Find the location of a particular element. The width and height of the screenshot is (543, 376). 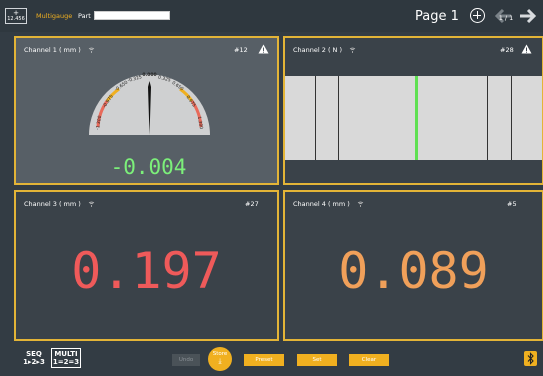

channel-4-id: #5 is located at coordinates (512, 204).